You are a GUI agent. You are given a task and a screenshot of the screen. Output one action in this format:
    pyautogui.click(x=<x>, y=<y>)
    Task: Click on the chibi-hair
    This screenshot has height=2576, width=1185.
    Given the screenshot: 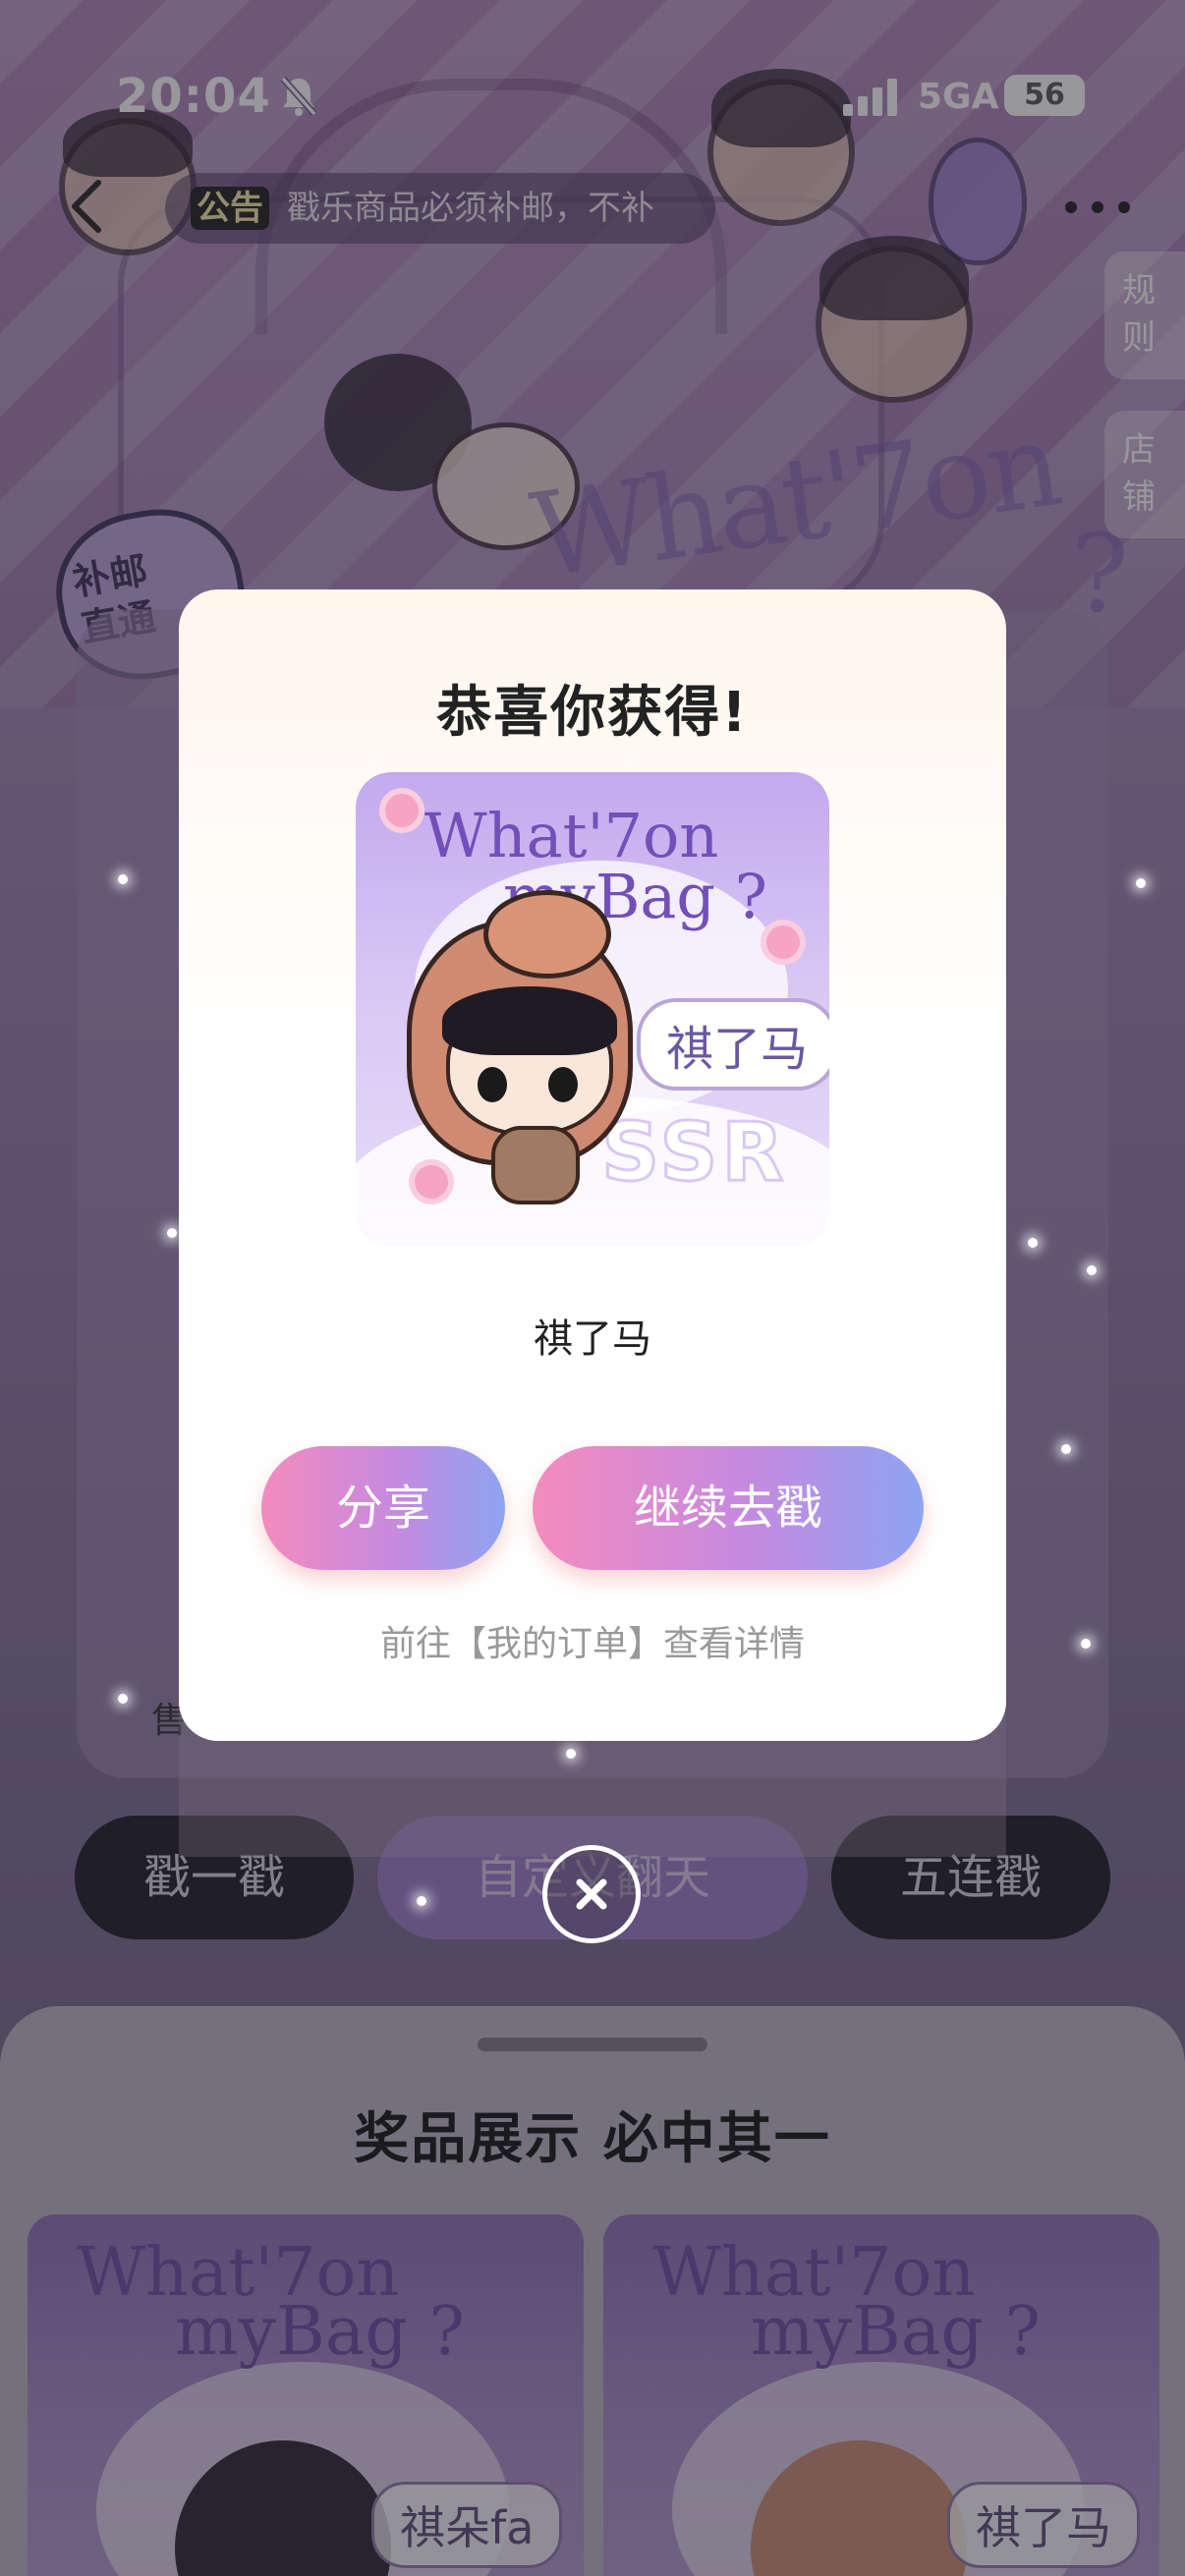 What is the action you would take?
    pyautogui.click(x=530, y=1020)
    